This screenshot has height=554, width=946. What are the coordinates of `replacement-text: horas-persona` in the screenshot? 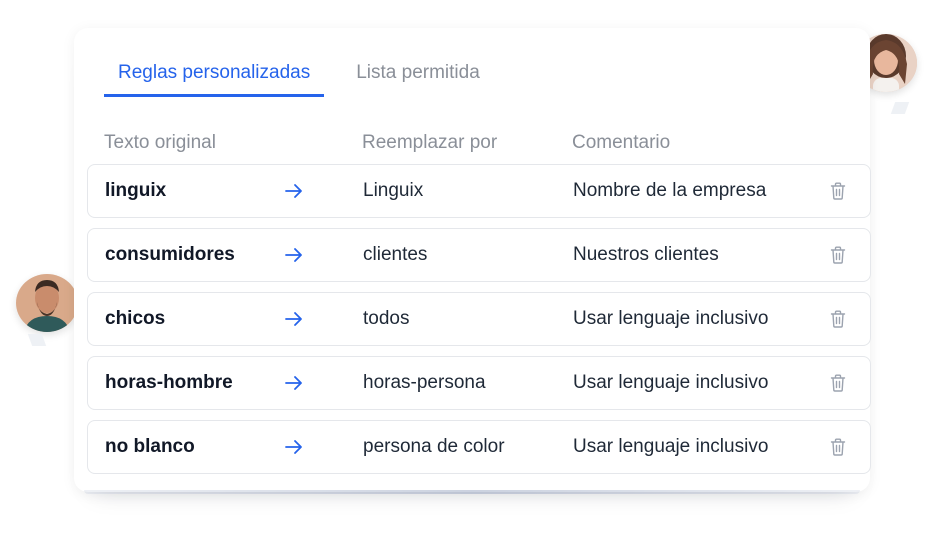 It's located at (424, 382).